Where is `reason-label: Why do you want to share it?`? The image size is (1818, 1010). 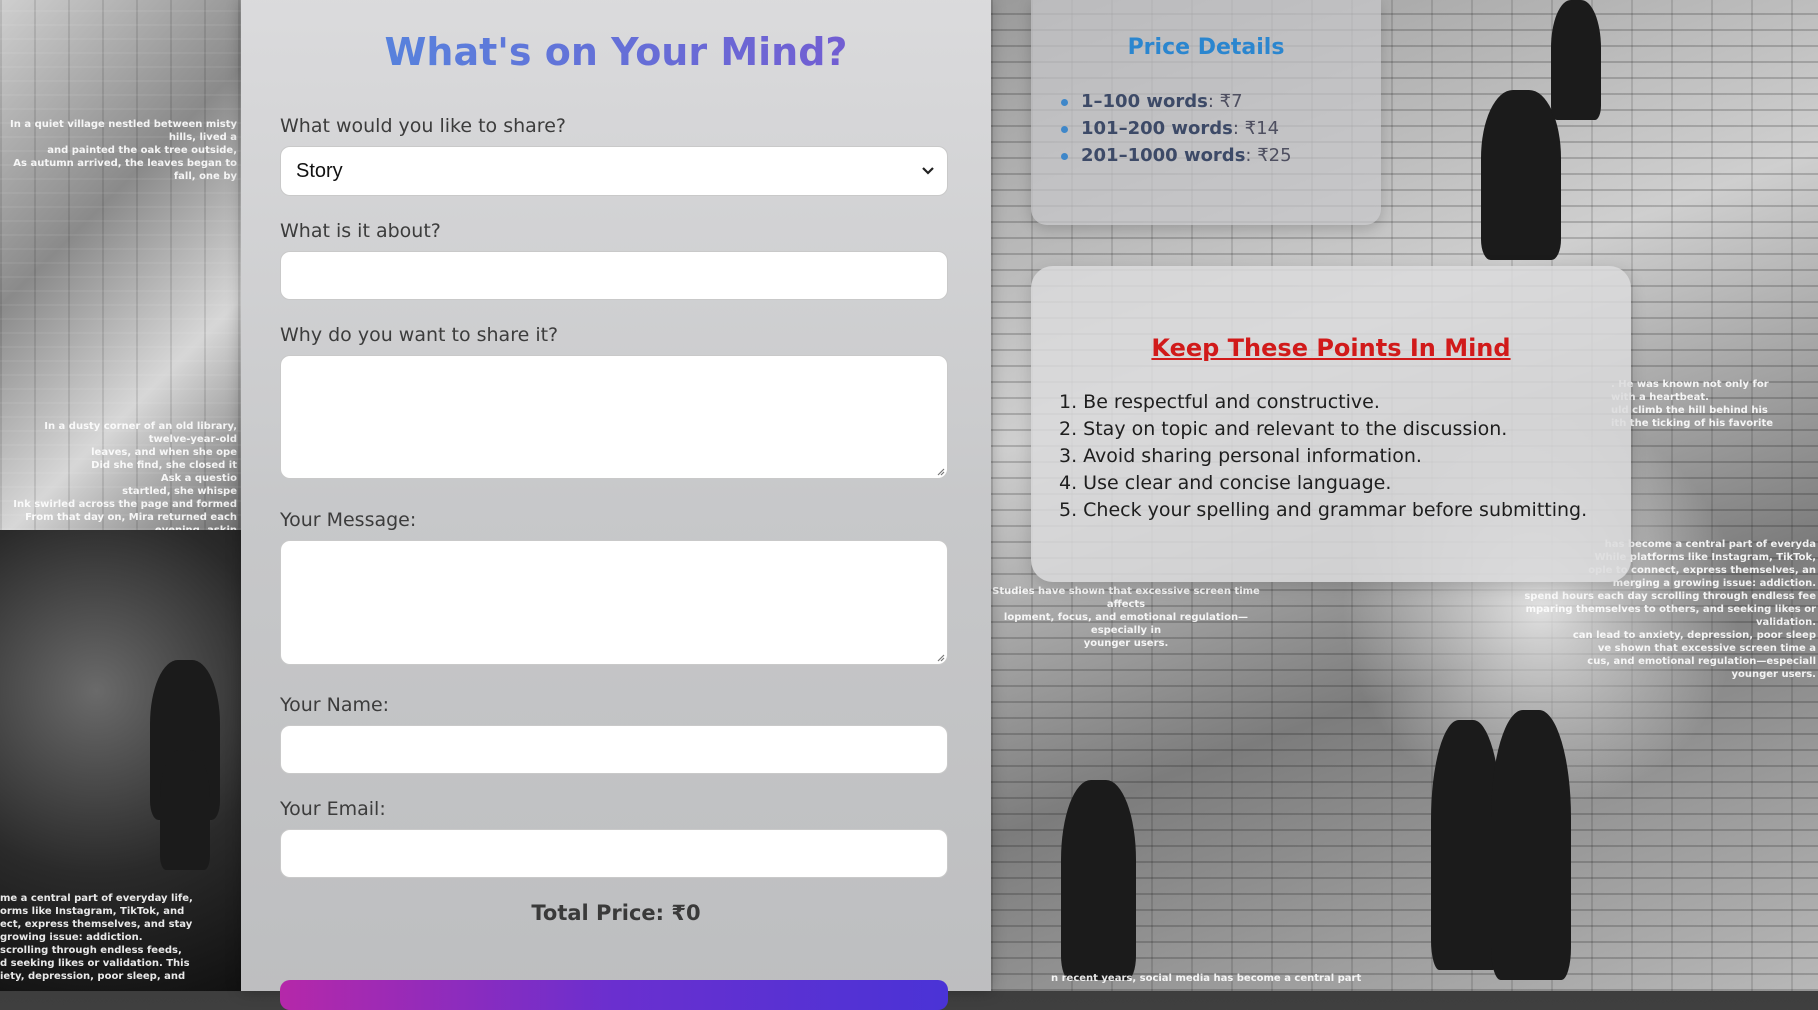 reason-label: Why do you want to share it? is located at coordinates (419, 335).